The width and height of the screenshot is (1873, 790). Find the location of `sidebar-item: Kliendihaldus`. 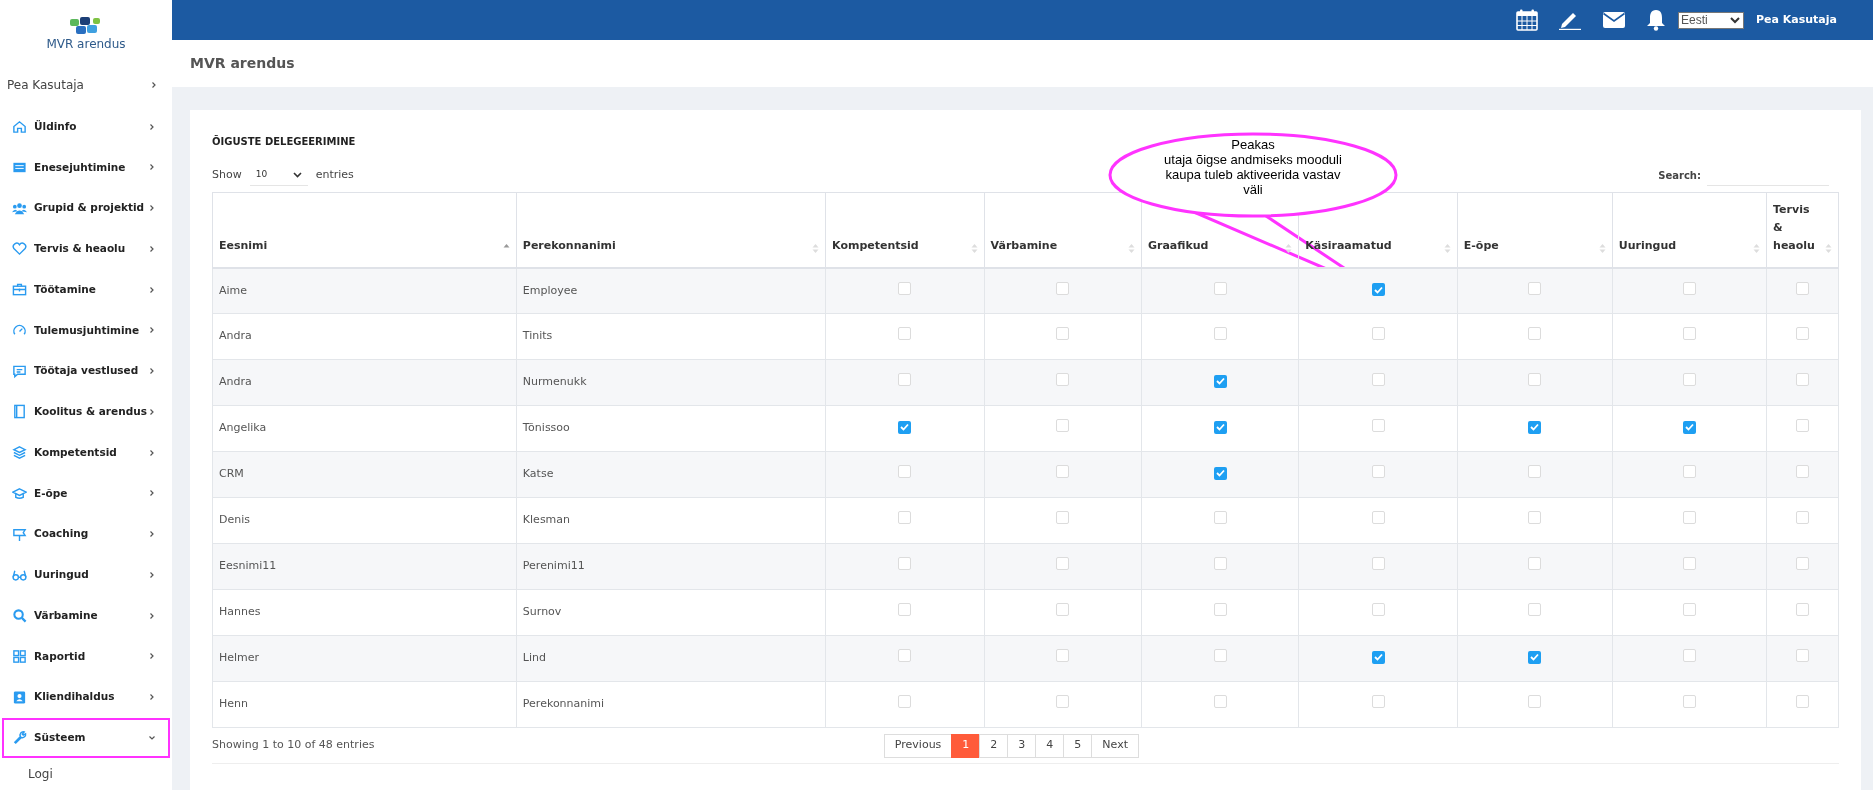

sidebar-item: Kliendihaldus is located at coordinates (86, 697).